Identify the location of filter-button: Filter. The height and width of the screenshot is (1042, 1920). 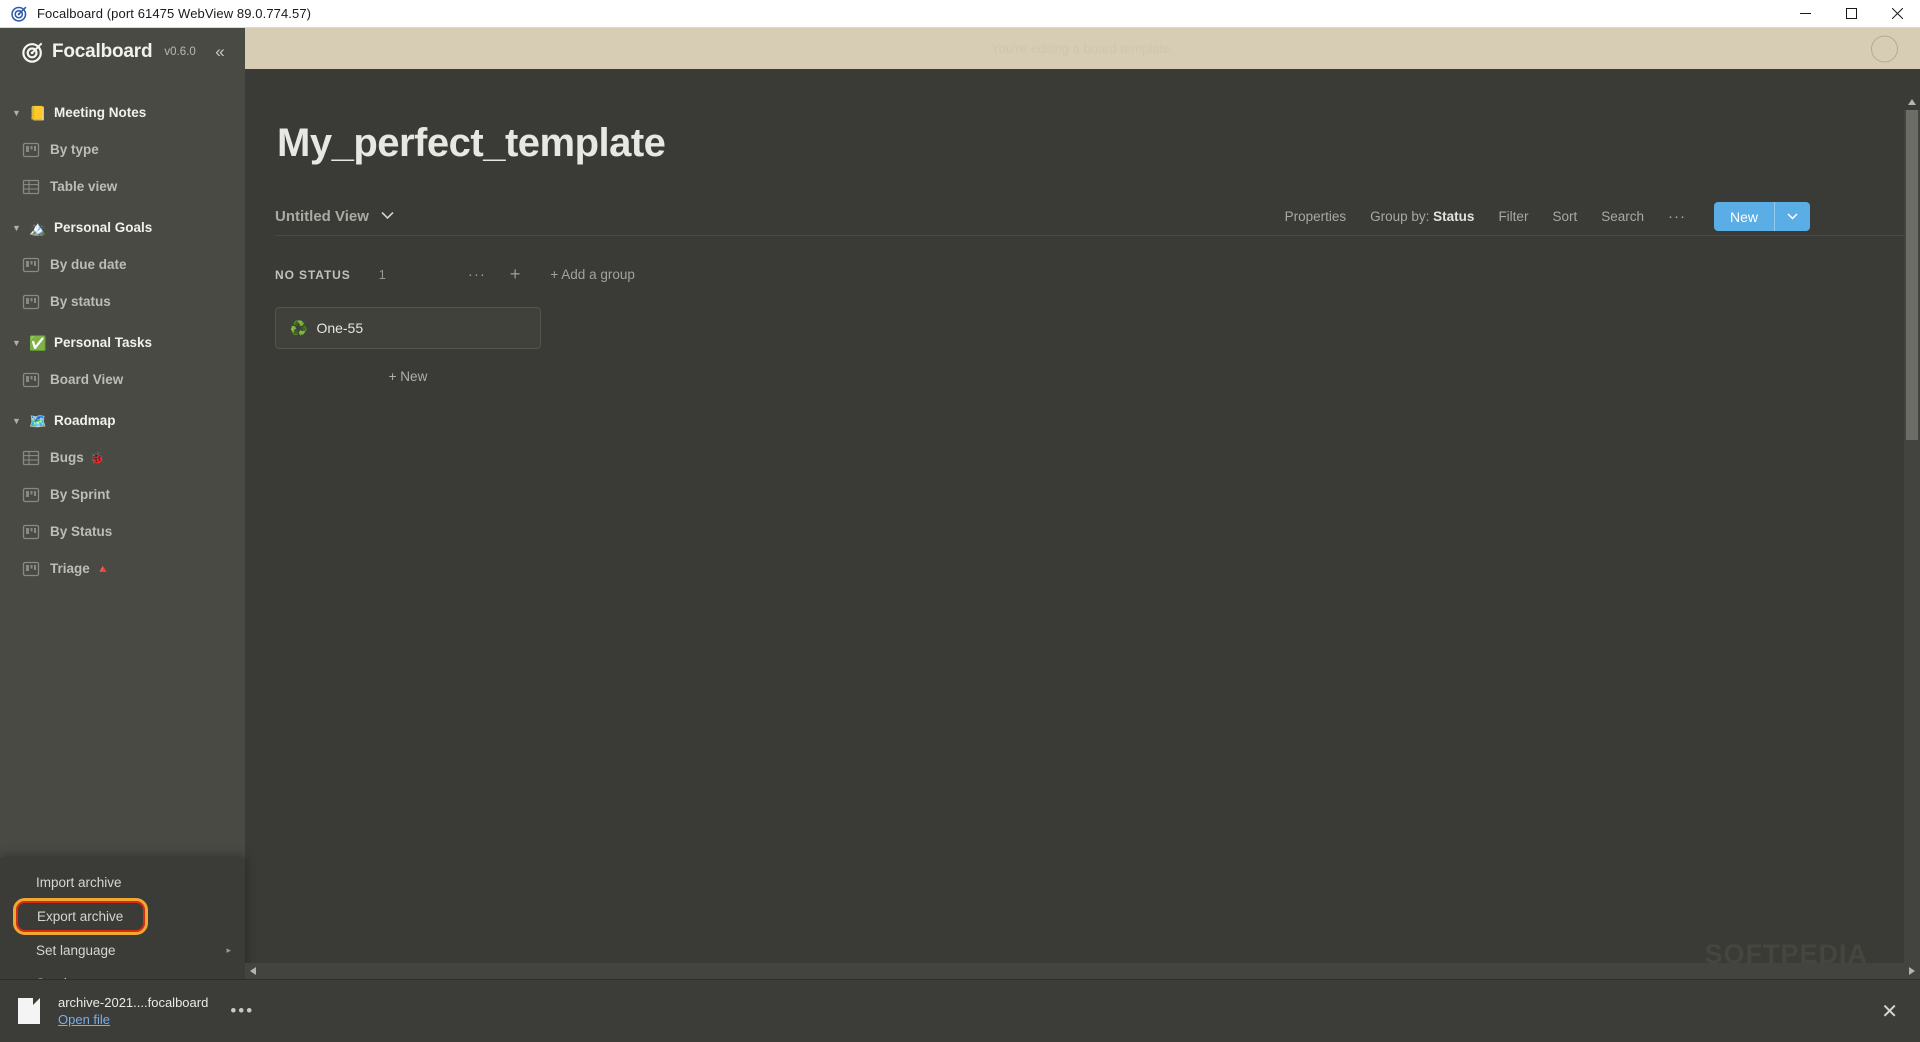
(1513, 216).